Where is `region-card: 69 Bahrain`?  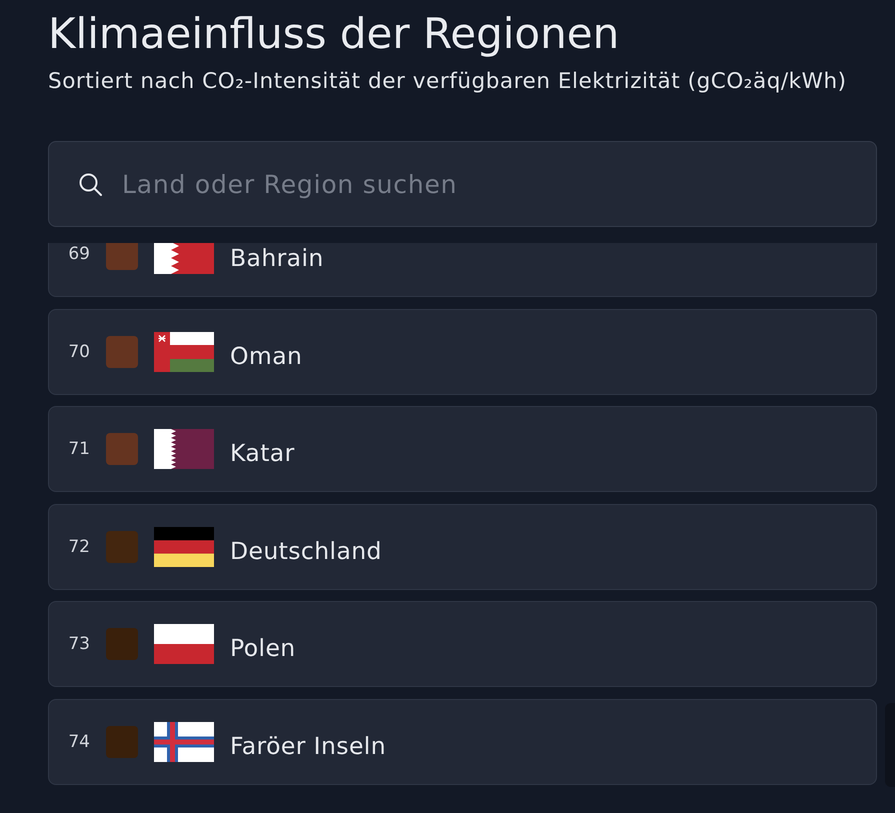 region-card: 69 Bahrain is located at coordinates (462, 270).